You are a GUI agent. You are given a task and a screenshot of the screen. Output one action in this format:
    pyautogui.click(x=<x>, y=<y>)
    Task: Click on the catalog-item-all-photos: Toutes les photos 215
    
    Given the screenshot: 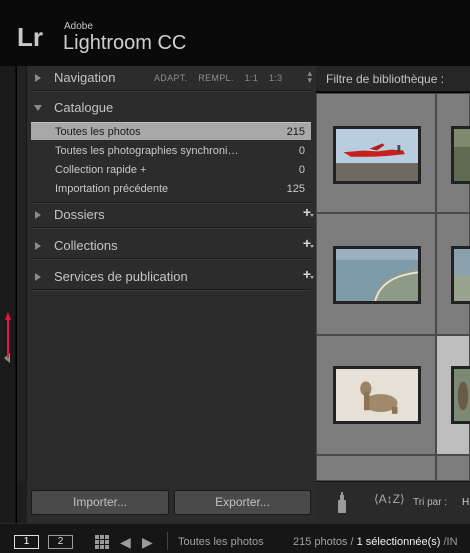 What is the action you would take?
    pyautogui.click(x=171, y=131)
    